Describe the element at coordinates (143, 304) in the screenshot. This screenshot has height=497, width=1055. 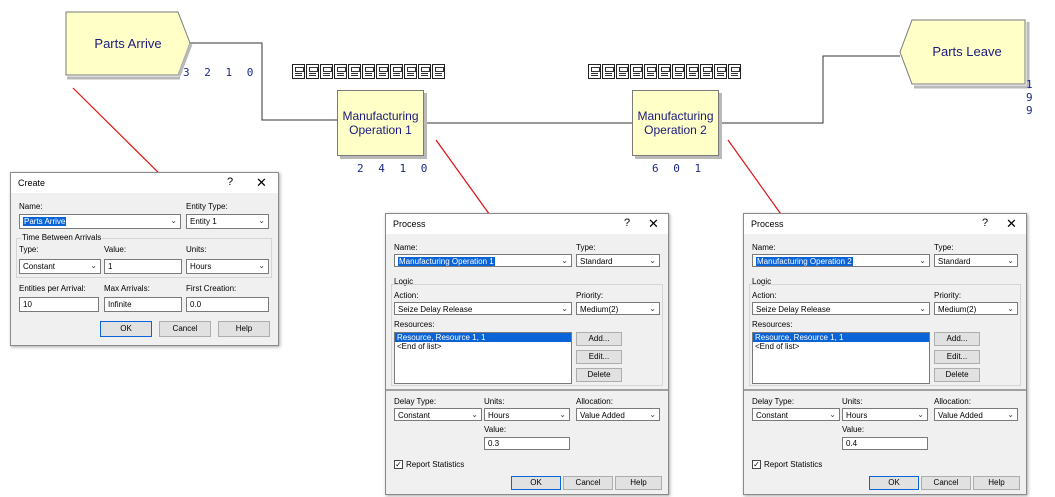
I see `max-arrivals-input: Infinite` at that location.